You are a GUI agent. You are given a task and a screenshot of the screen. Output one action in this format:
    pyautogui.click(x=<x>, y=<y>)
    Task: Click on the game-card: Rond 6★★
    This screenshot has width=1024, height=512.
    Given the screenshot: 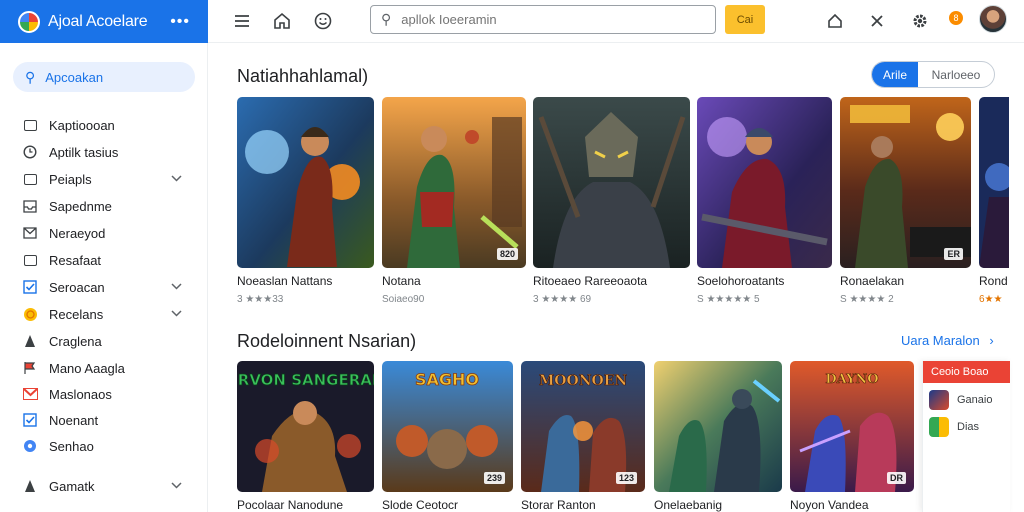 What is the action you would take?
    pyautogui.click(x=994, y=201)
    